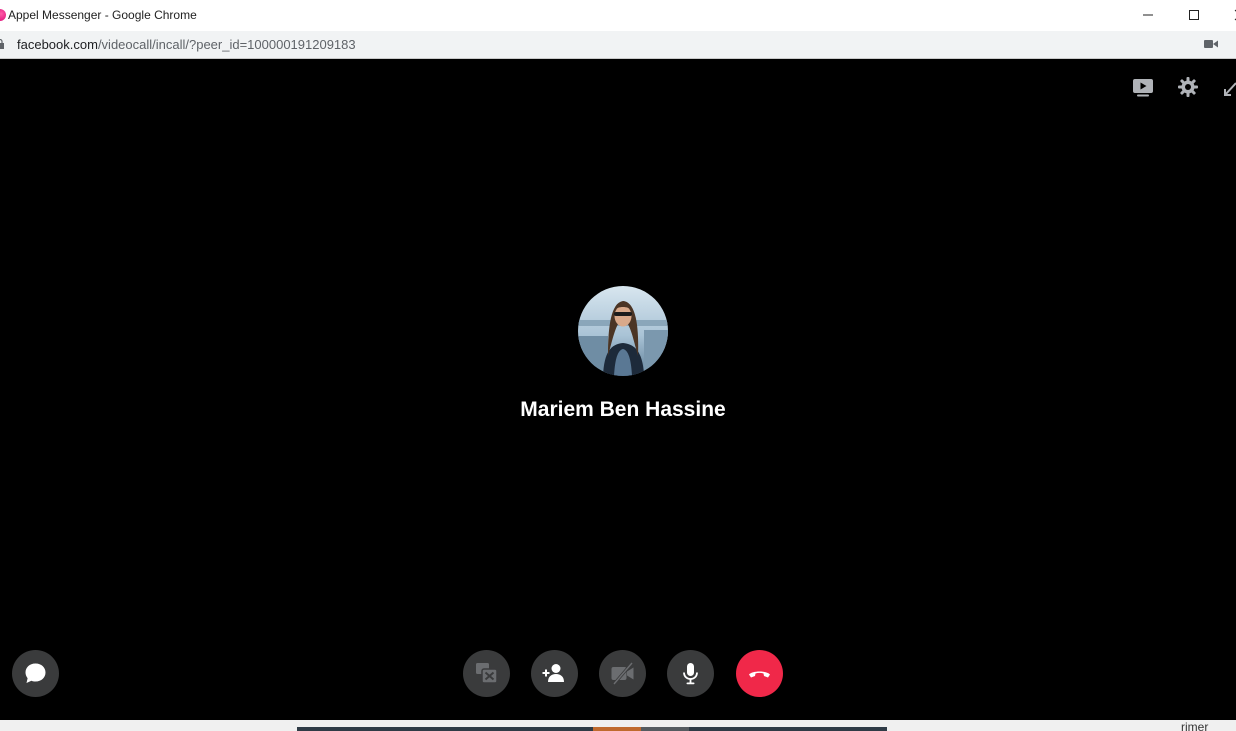  I want to click on close-window-button, so click(1226, 15).